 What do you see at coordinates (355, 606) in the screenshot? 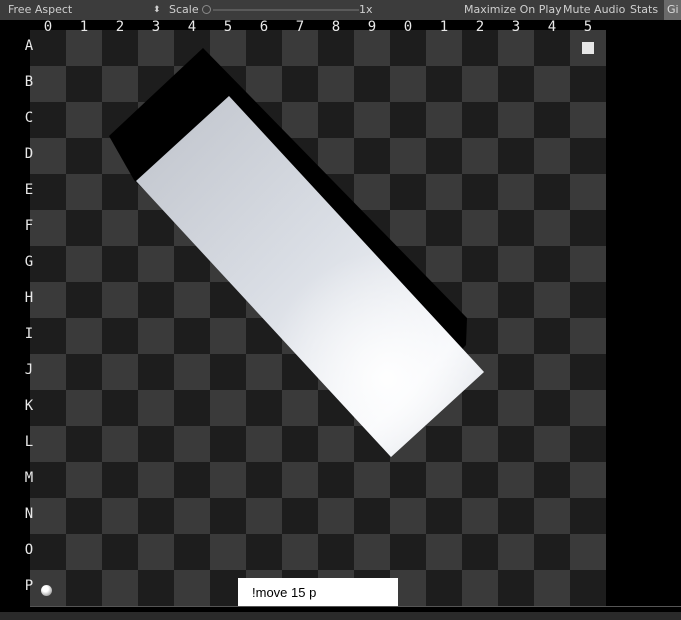
I see `divider` at bounding box center [355, 606].